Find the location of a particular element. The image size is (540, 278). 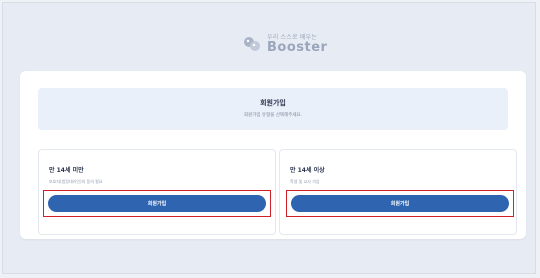

signup-button-under-14: 회원가입 is located at coordinates (157, 203).